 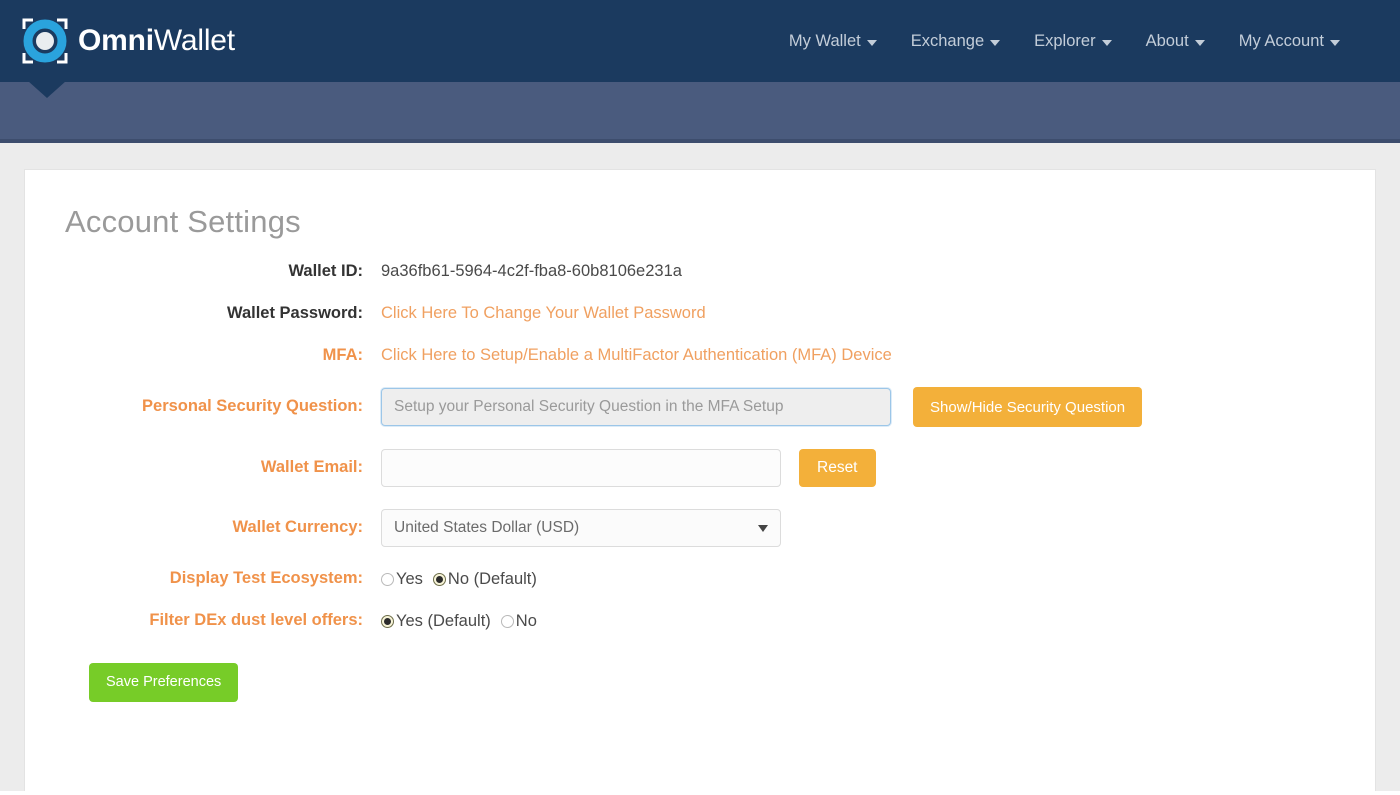 I want to click on brand-wordmark: OmniWallet, so click(x=156, y=41).